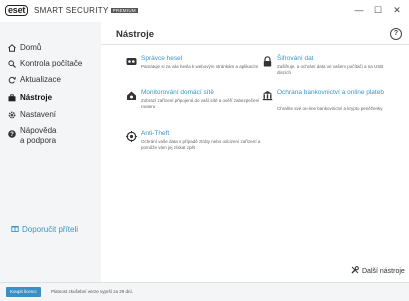 The image size is (409, 301). What do you see at coordinates (396, 34) in the screenshot?
I see `help-button: ?` at bounding box center [396, 34].